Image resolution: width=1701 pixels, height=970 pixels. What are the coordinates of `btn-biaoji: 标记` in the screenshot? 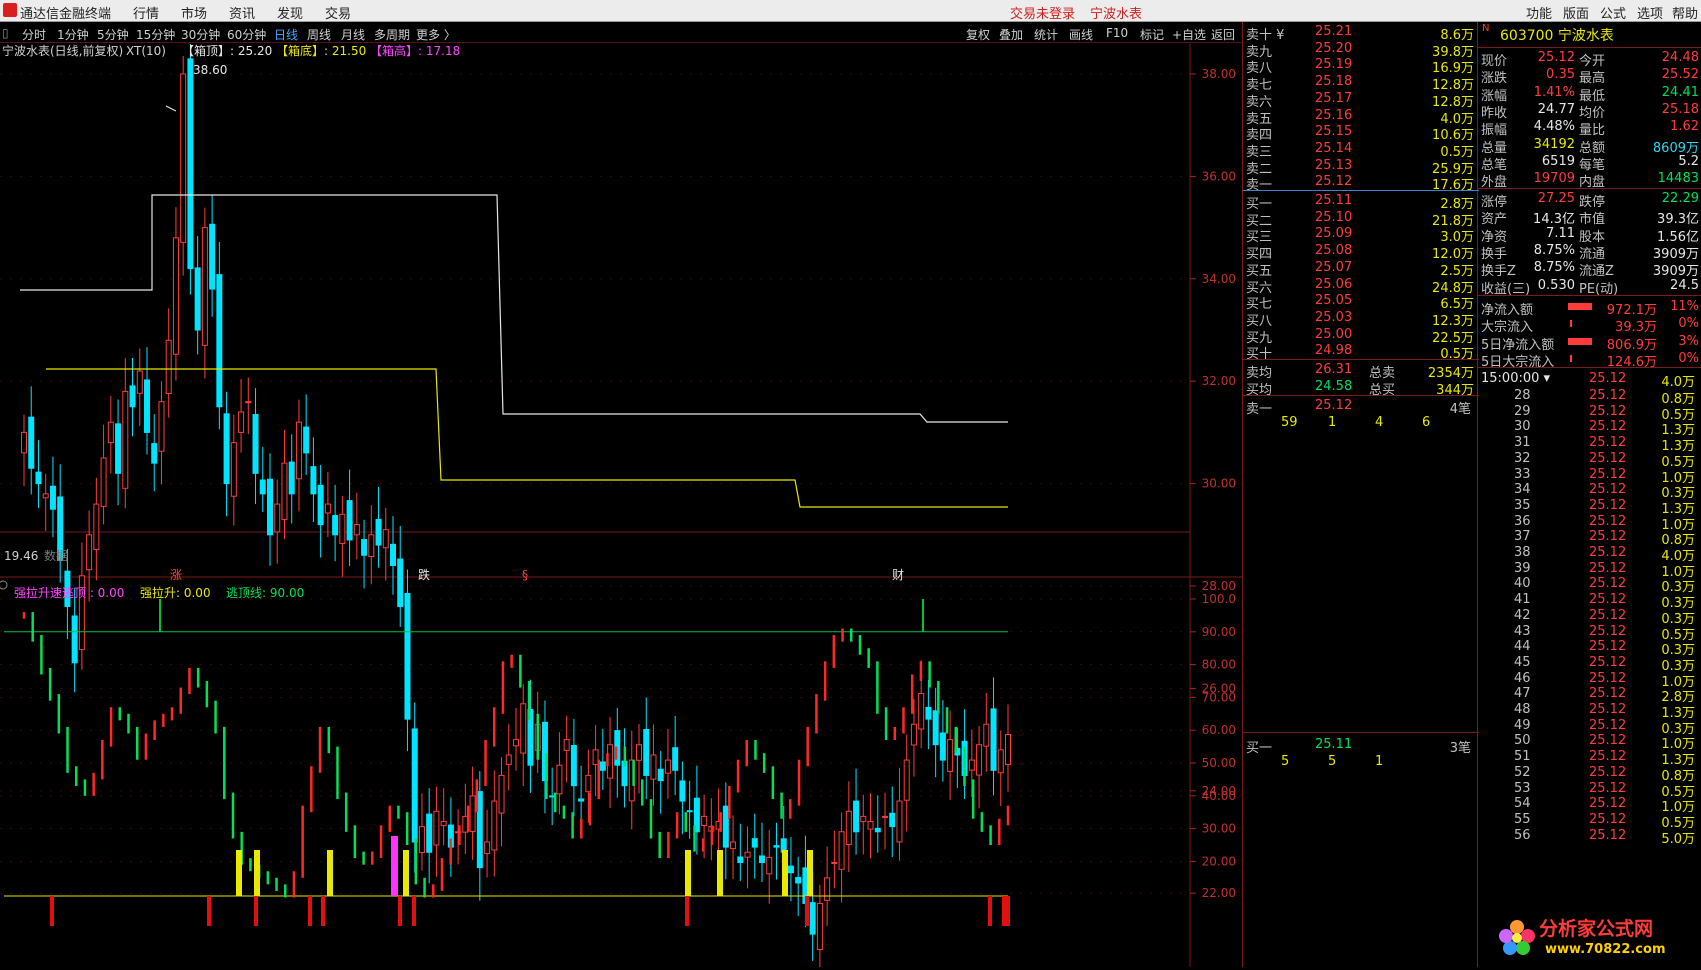 It's located at (1152, 34).